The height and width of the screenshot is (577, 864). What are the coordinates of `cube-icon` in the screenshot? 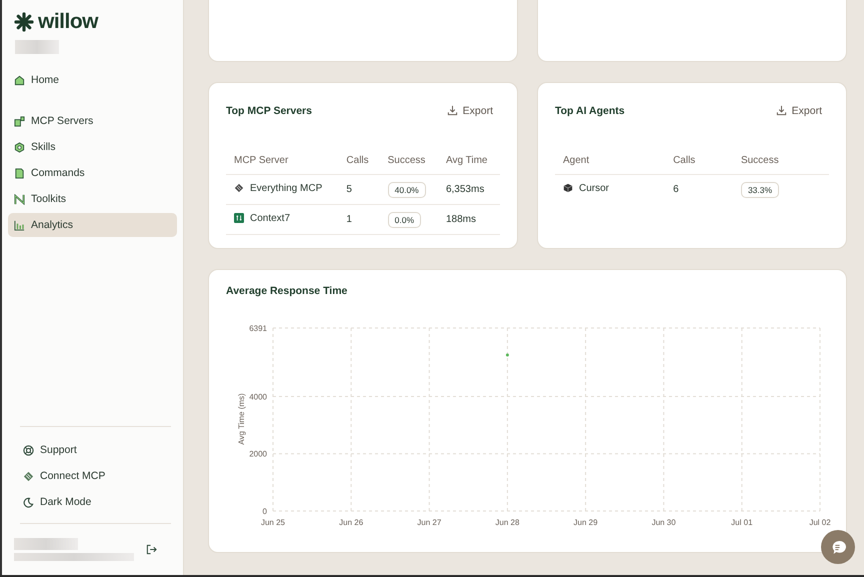 It's located at (568, 188).